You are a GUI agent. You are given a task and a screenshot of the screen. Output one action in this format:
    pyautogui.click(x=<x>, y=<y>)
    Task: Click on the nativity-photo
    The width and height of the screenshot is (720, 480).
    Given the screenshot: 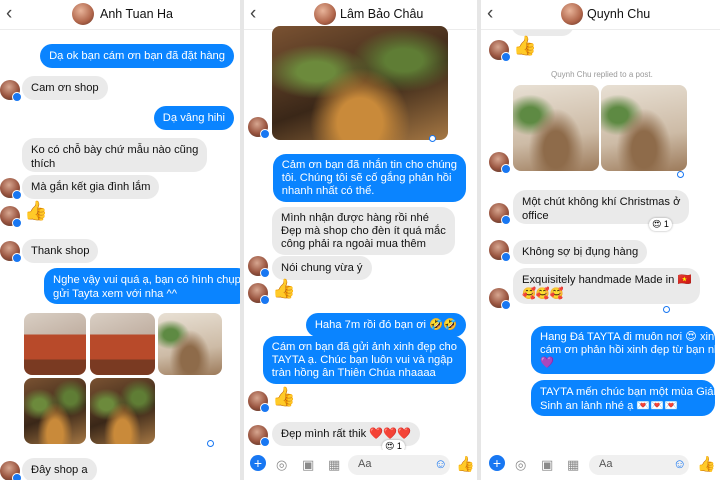 What is the action you would take?
    pyautogui.click(x=360, y=83)
    